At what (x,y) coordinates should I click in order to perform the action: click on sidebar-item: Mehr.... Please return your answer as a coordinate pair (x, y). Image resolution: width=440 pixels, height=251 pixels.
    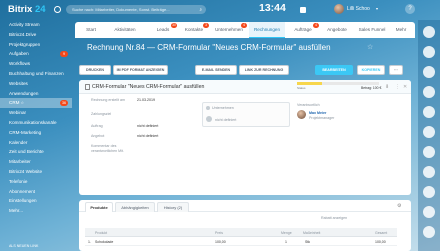
    Looking at the image, I should click on (36, 211).